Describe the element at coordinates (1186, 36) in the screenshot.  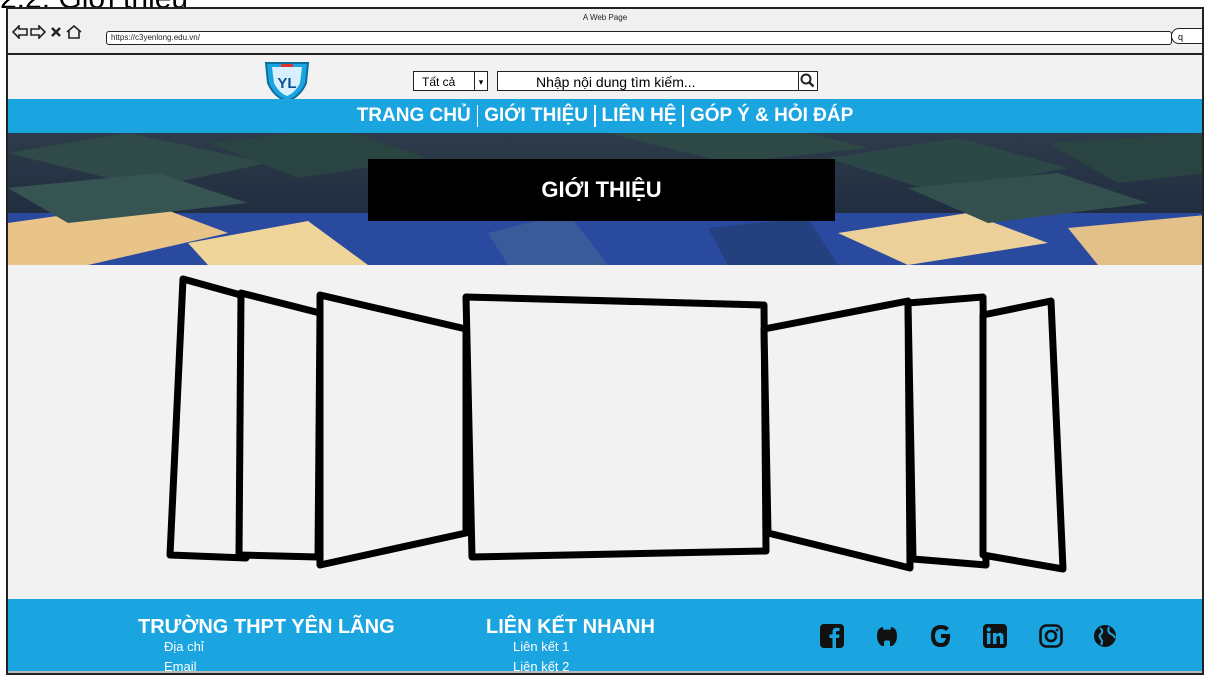
I see `browser-search-field: q` at that location.